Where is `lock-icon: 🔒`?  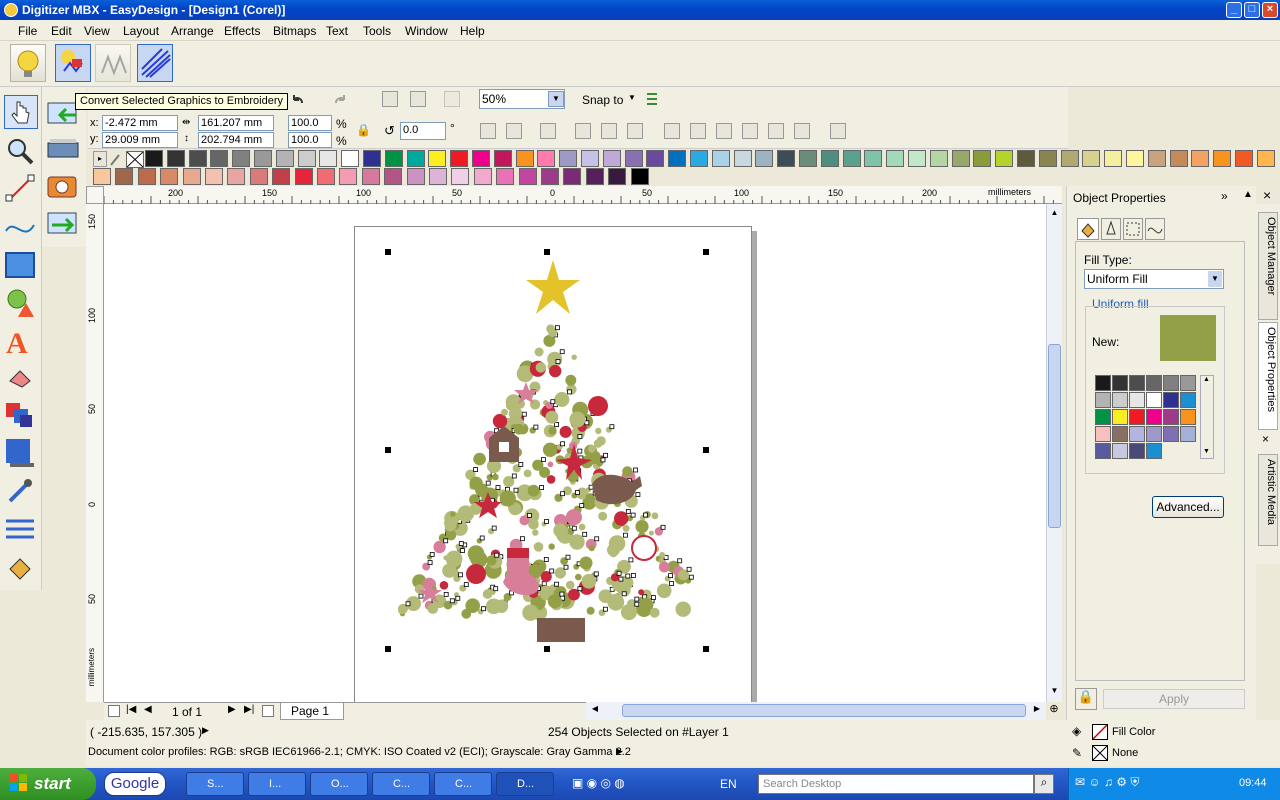
lock-icon: 🔒 is located at coordinates (1086, 699).